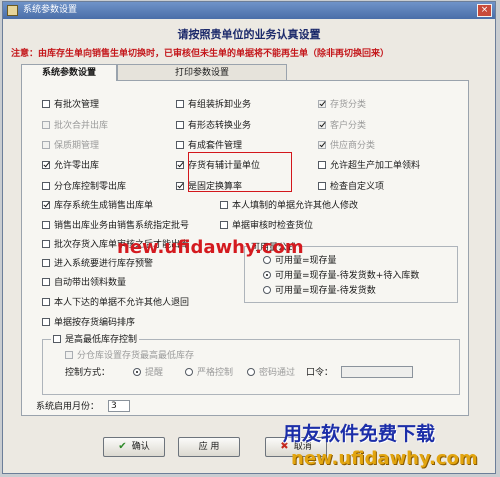 The image size is (500, 477). What do you see at coordinates (249, 34) in the screenshot?
I see `page-heading: 请按照贵单位的业务认真设置` at bounding box center [249, 34].